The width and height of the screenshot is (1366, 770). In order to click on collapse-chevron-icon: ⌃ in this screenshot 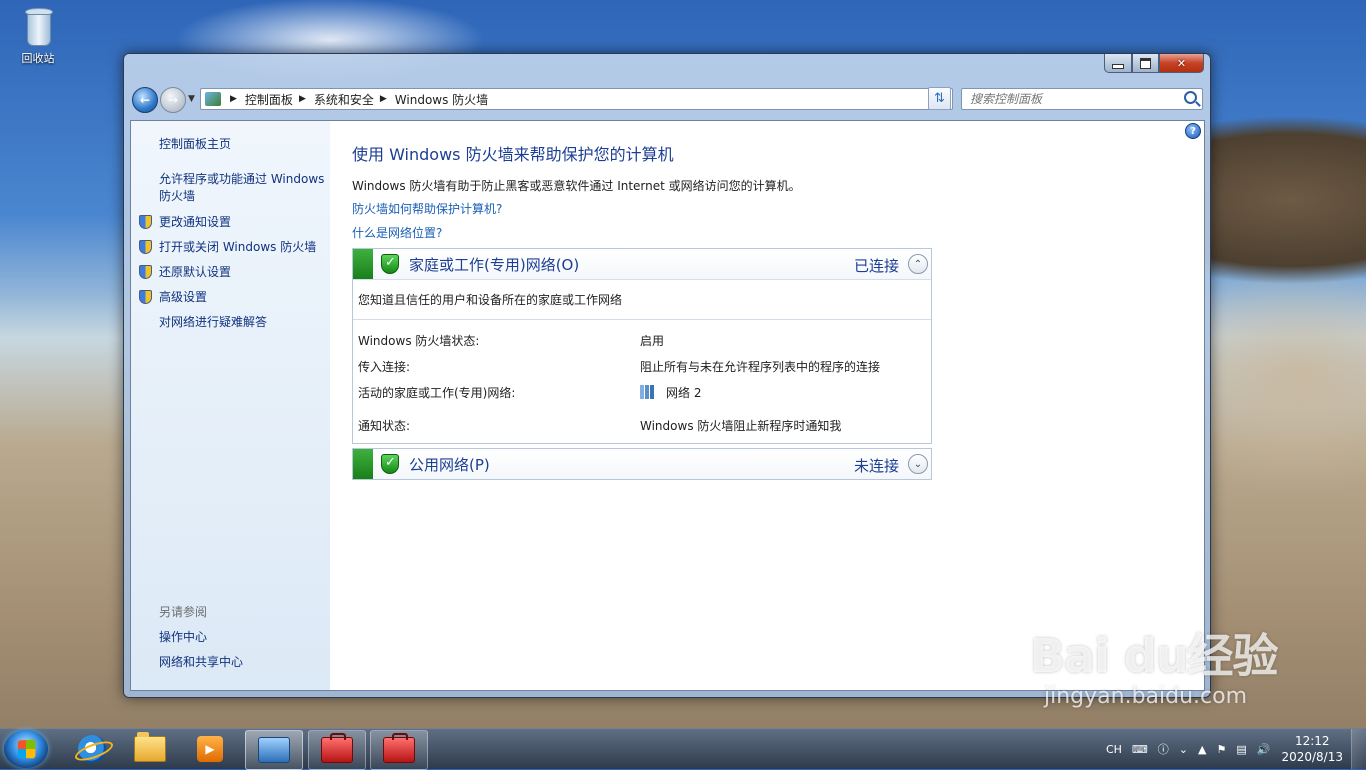, I will do `click(918, 264)`.